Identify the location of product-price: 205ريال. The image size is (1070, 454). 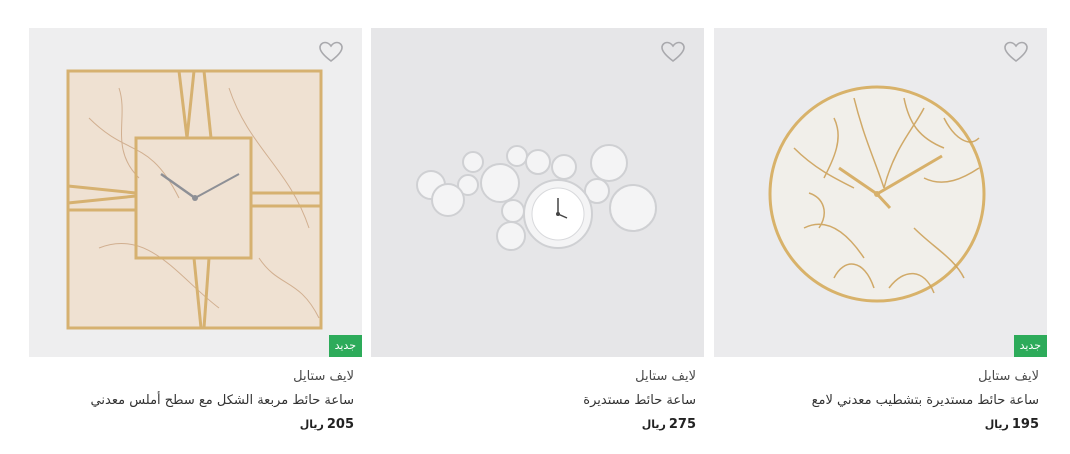
(195, 425).